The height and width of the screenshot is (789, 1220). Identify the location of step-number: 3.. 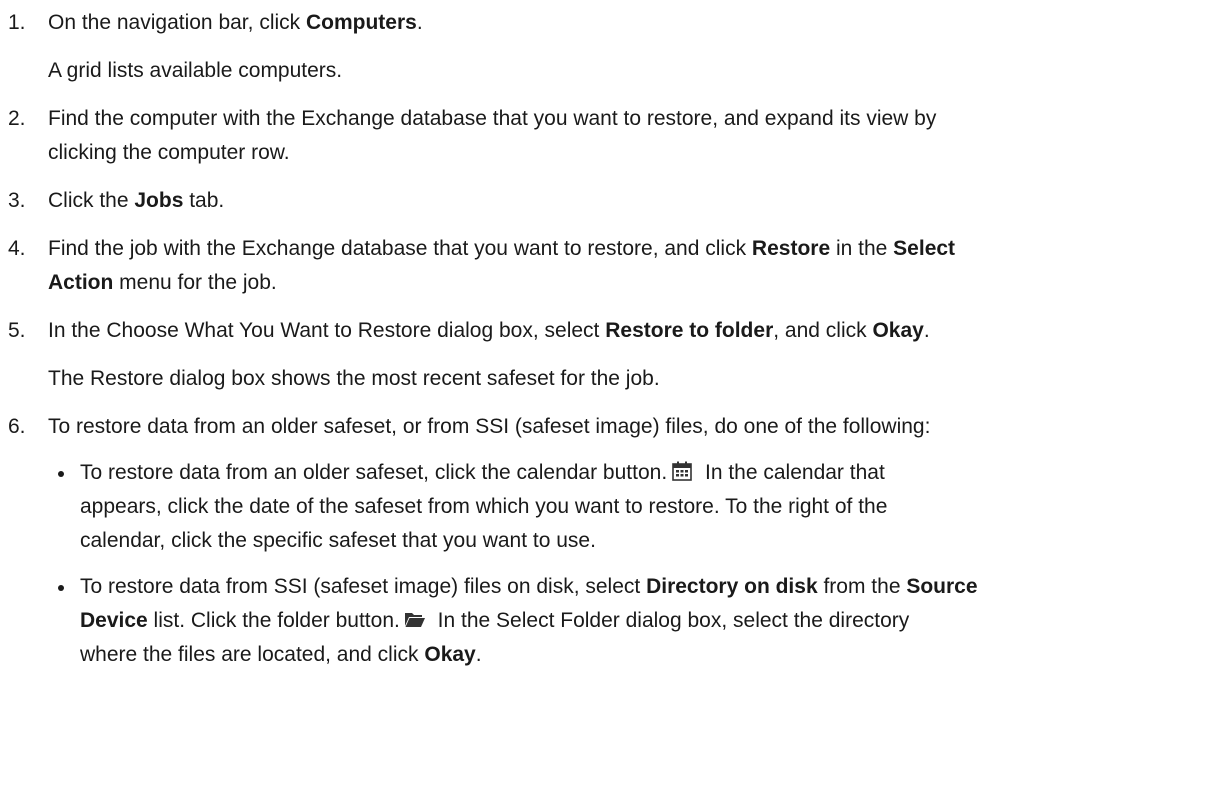
(17, 200).